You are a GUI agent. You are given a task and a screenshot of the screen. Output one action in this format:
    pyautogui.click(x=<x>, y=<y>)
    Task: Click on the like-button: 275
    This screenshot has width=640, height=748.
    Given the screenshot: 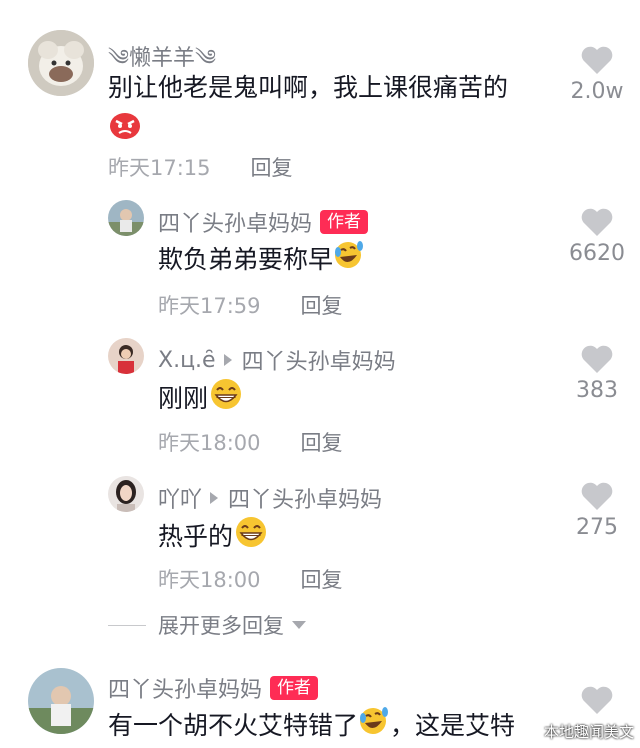 What is the action you would take?
    pyautogui.click(x=597, y=510)
    